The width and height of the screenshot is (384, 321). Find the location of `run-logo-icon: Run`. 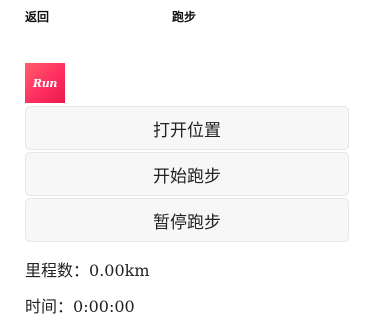

run-logo-icon: Run is located at coordinates (45, 83).